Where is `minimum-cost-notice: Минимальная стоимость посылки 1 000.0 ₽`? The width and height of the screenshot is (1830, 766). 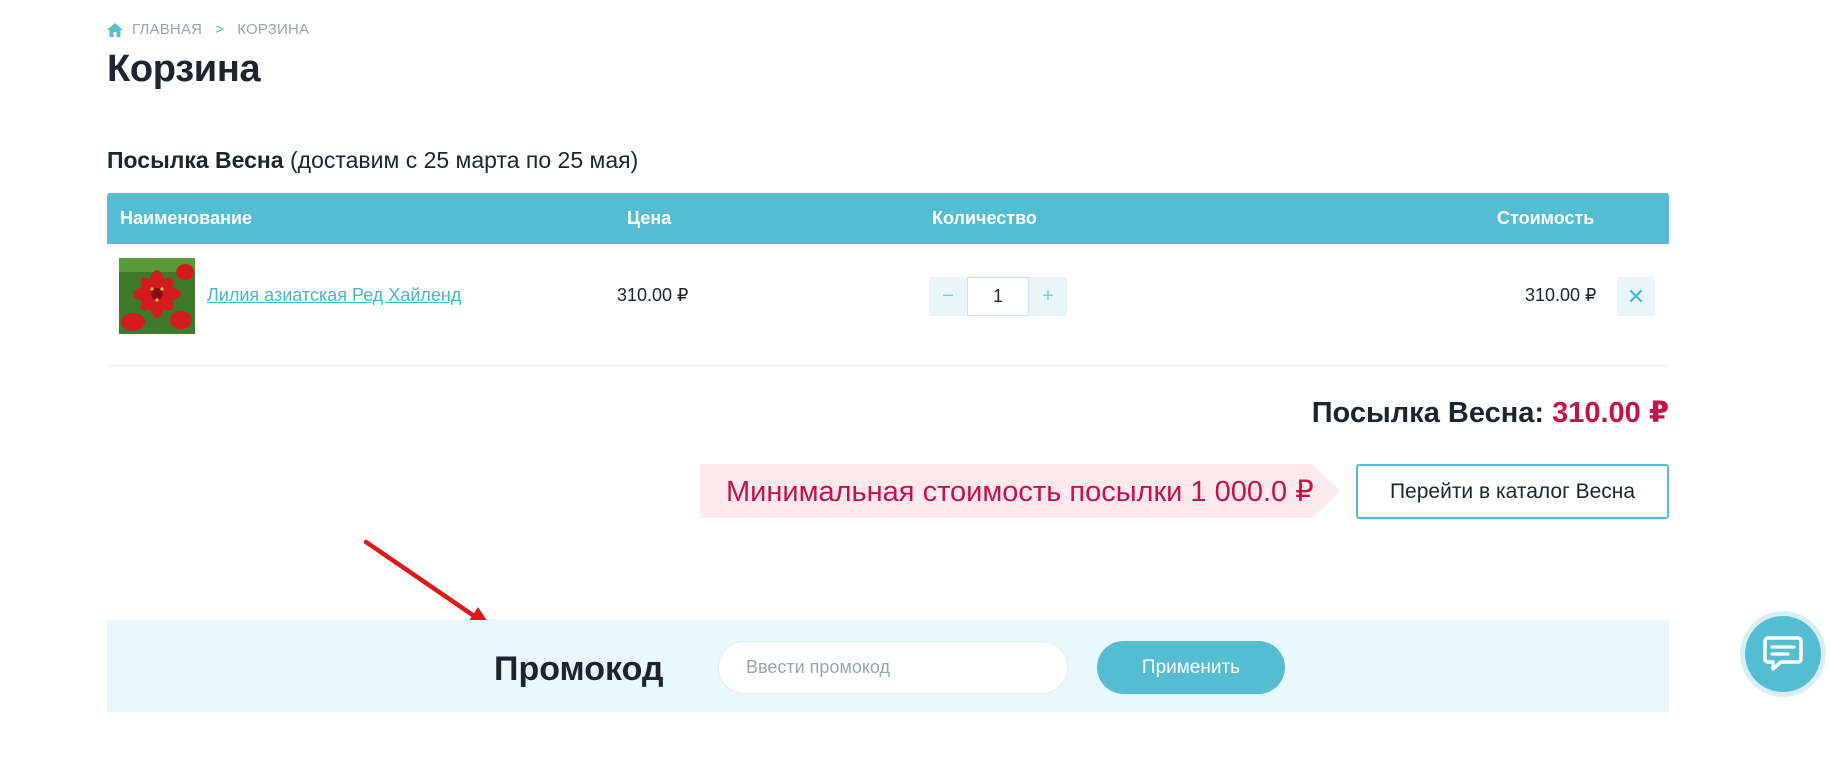 minimum-cost-notice: Минимальная стоимость посылки 1 000.0 ₽ is located at coordinates (1020, 491).